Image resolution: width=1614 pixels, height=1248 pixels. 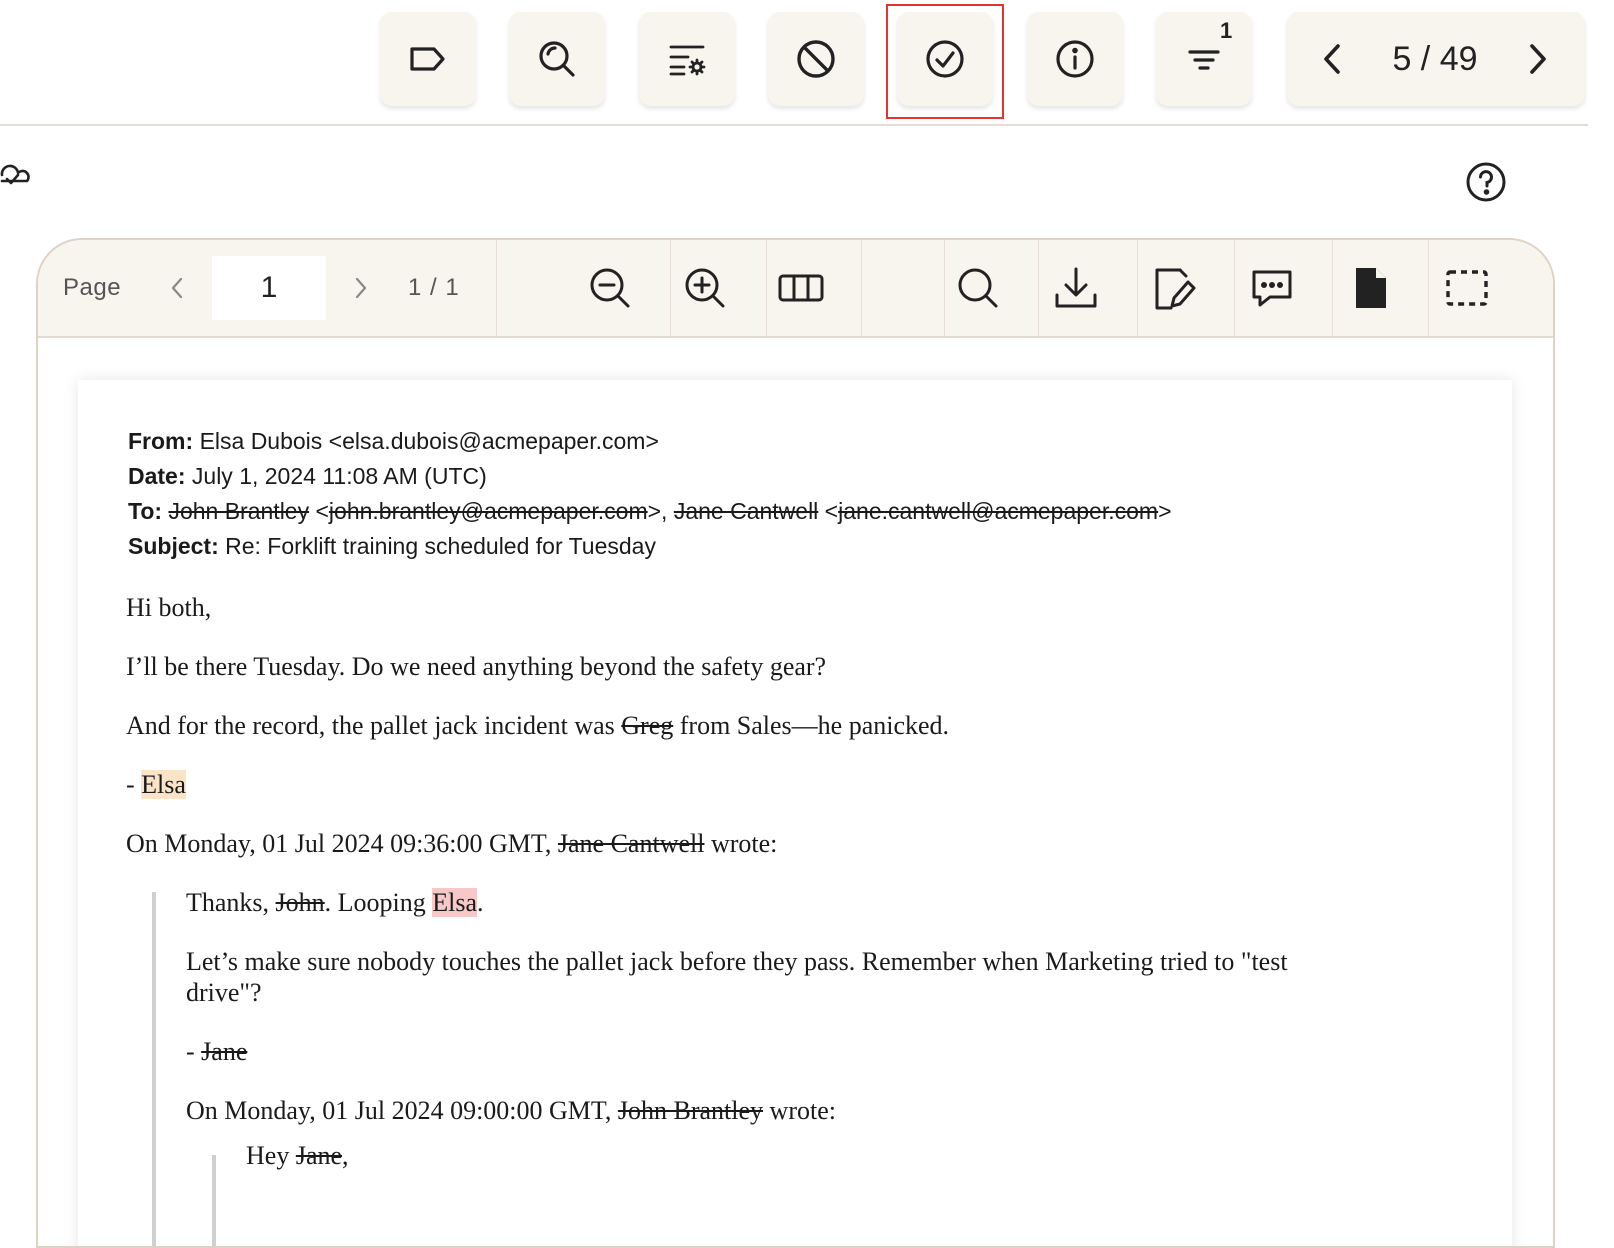 I want to click on tag-button, so click(x=428, y=59).